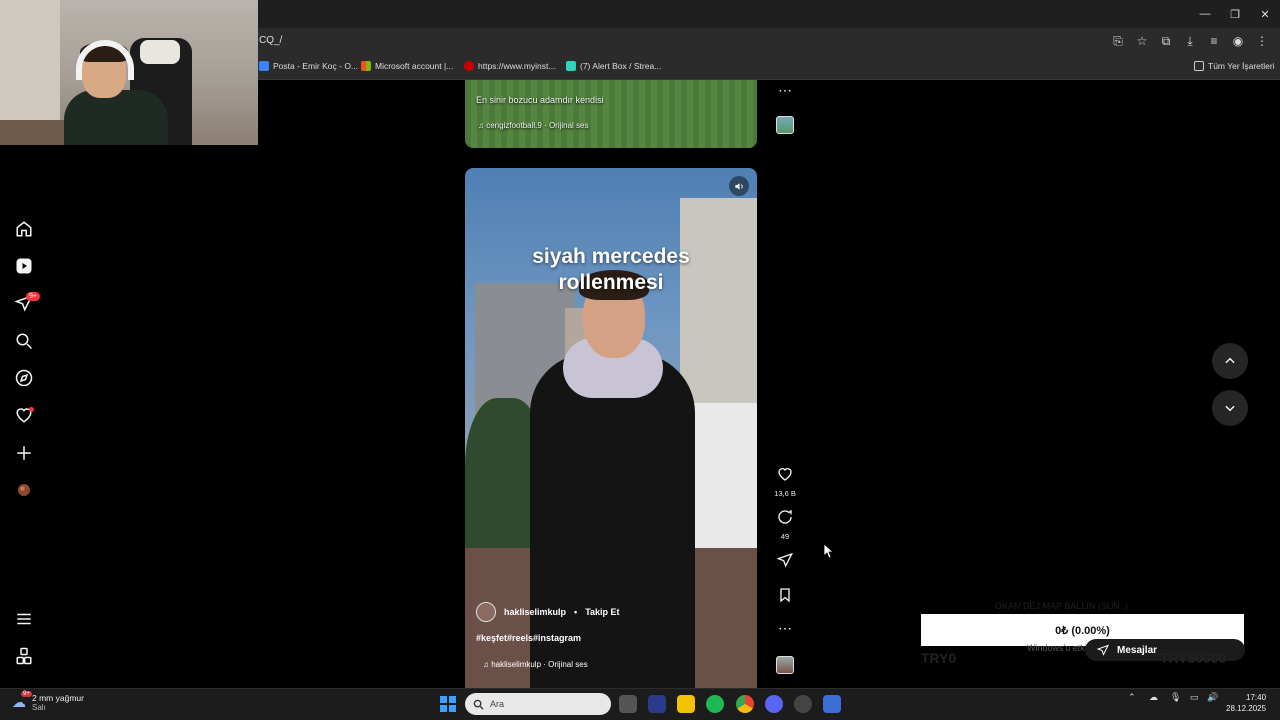 The image size is (1280, 720). Describe the element at coordinates (486, 612) in the screenshot. I see `author-avatar` at that location.